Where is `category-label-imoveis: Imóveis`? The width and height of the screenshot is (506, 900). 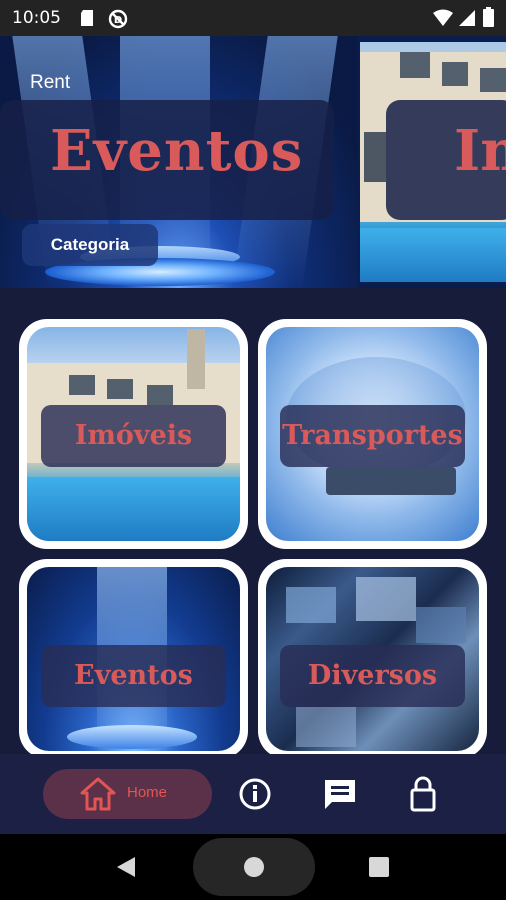 category-label-imoveis: Imóveis is located at coordinates (133, 436).